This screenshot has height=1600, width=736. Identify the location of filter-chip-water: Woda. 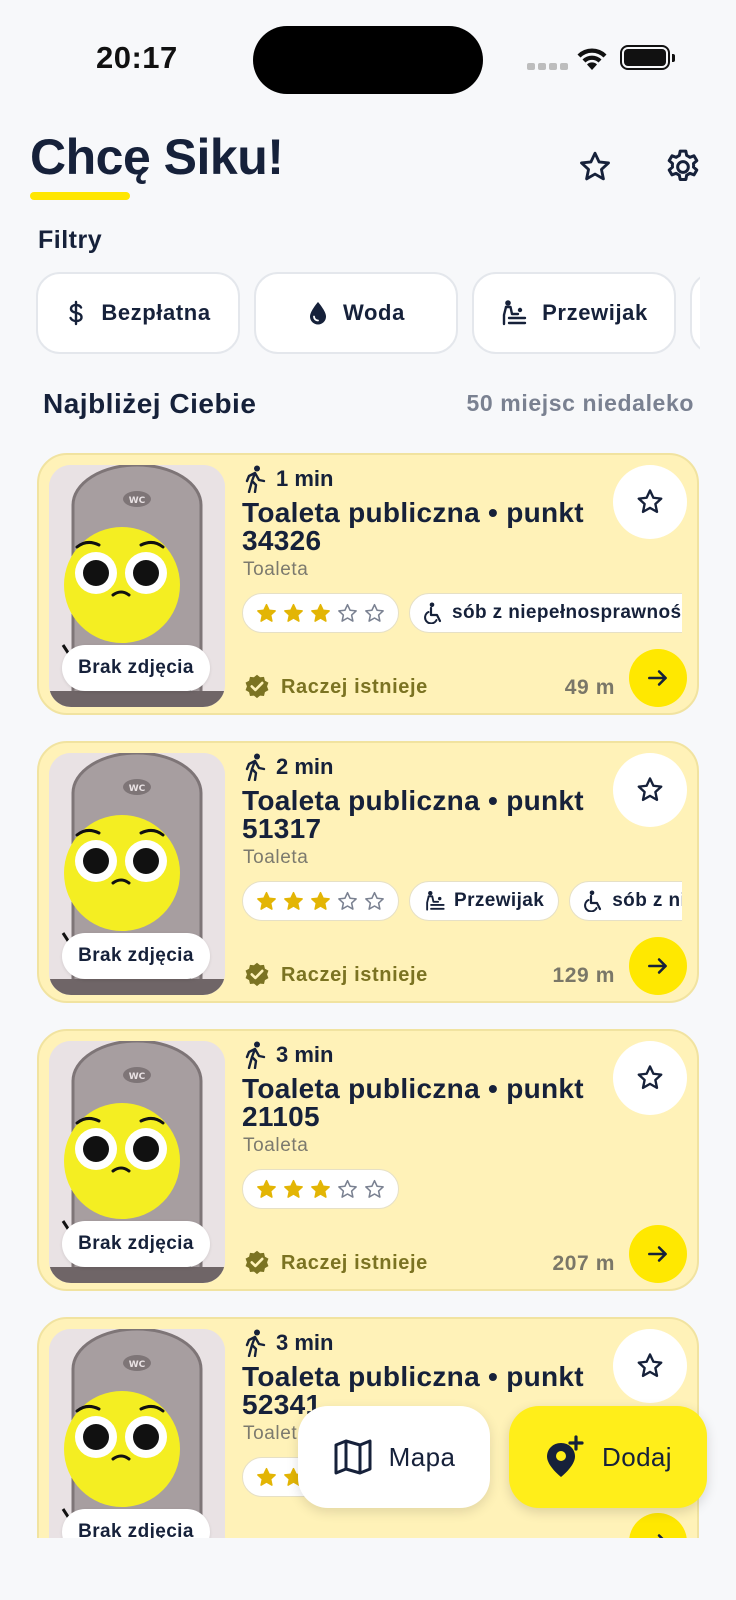
(356, 313).